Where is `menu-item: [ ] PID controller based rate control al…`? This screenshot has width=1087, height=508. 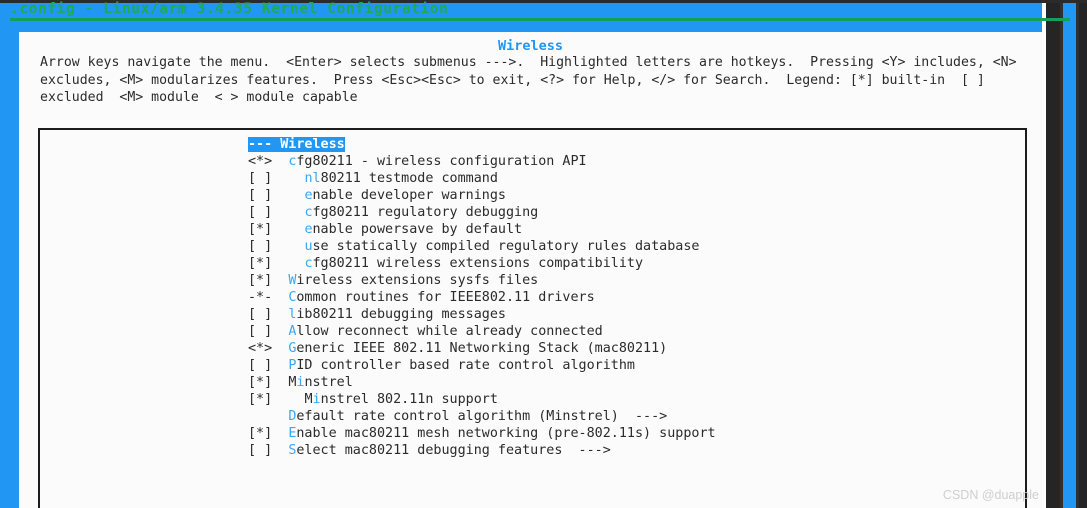
menu-item: [ ] PID controller based rate control al… is located at coordinates (482, 365).